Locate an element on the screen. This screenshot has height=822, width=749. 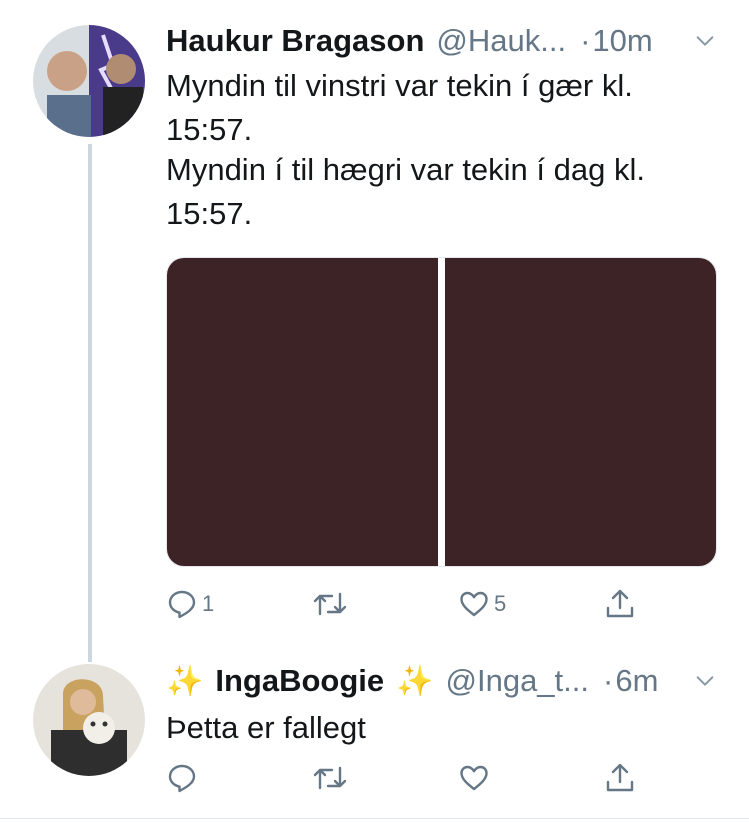
like-button: 5 is located at coordinates (482, 604).